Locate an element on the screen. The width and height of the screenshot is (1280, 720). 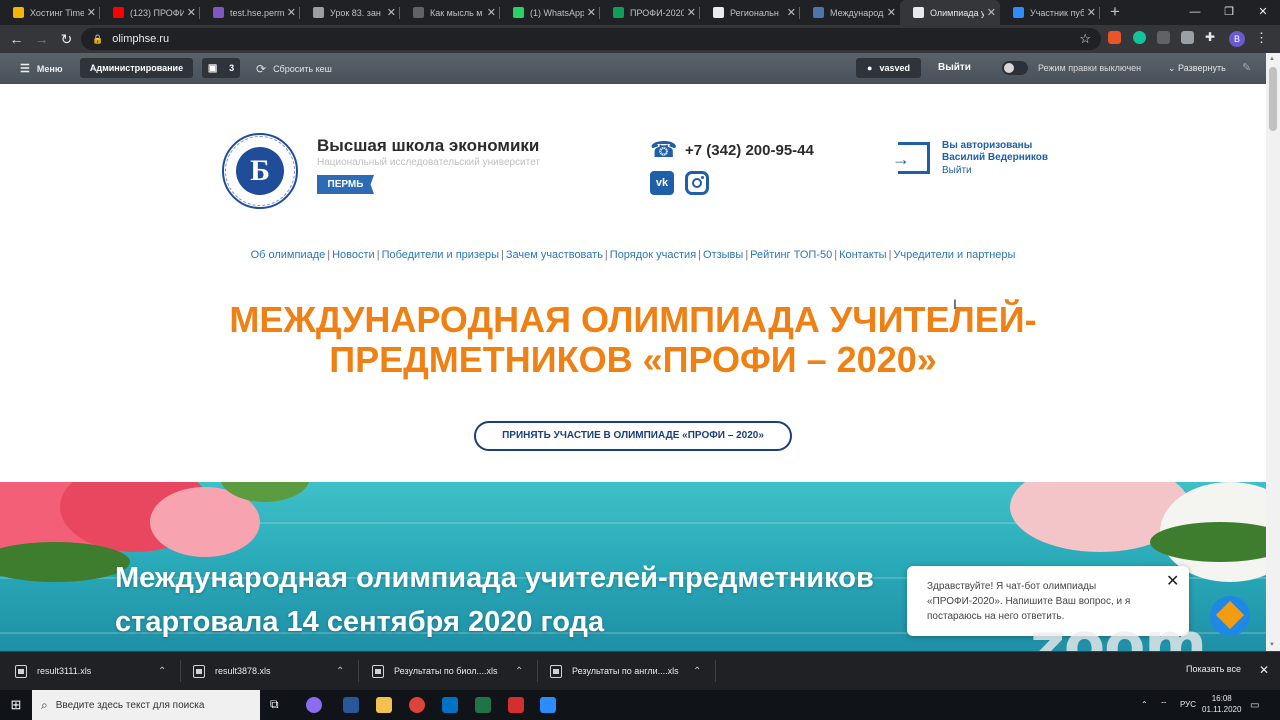
address-bar: 🔒 olimphse.ru ☆ is located at coordinates (591, 39).